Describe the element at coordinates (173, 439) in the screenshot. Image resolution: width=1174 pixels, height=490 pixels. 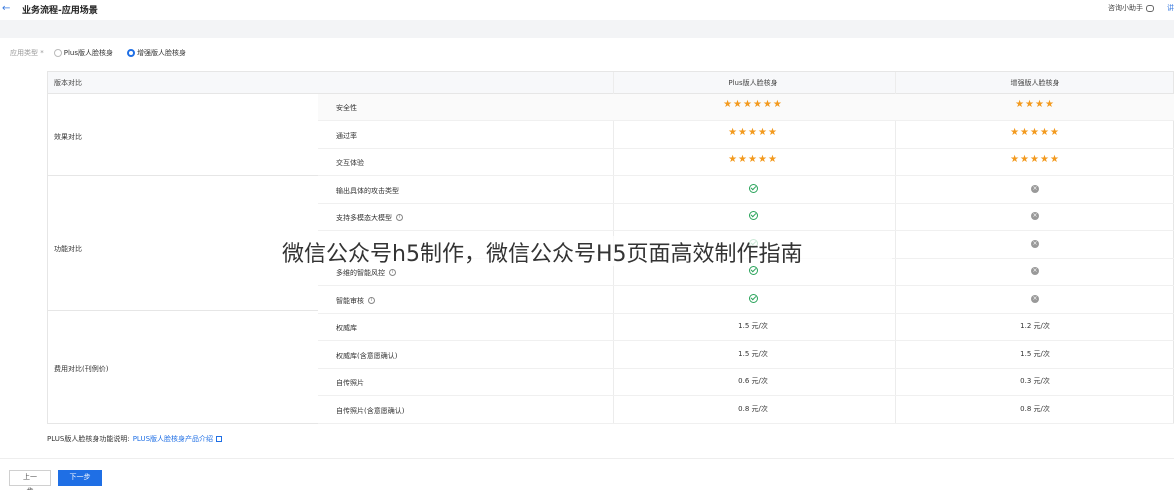
I see `product-intro-link: PLUS版人脸核身产品介绍` at that location.